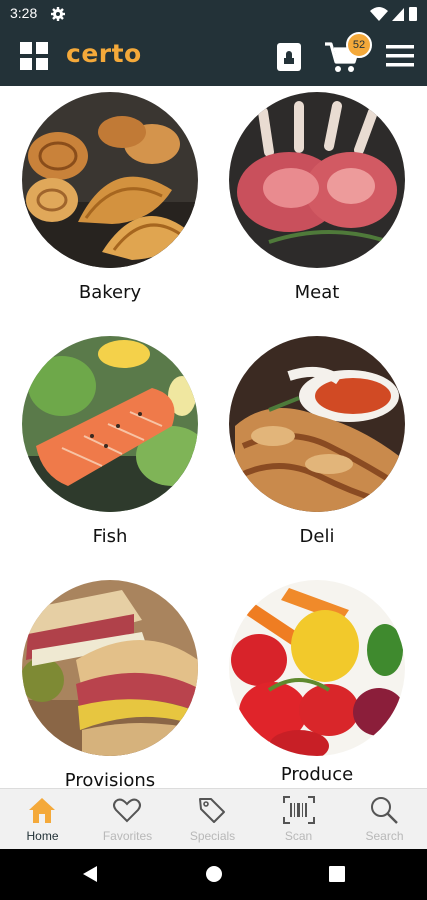 The height and width of the screenshot is (900, 427). Describe the element at coordinates (337, 874) in the screenshot. I see `recents-icon` at that location.